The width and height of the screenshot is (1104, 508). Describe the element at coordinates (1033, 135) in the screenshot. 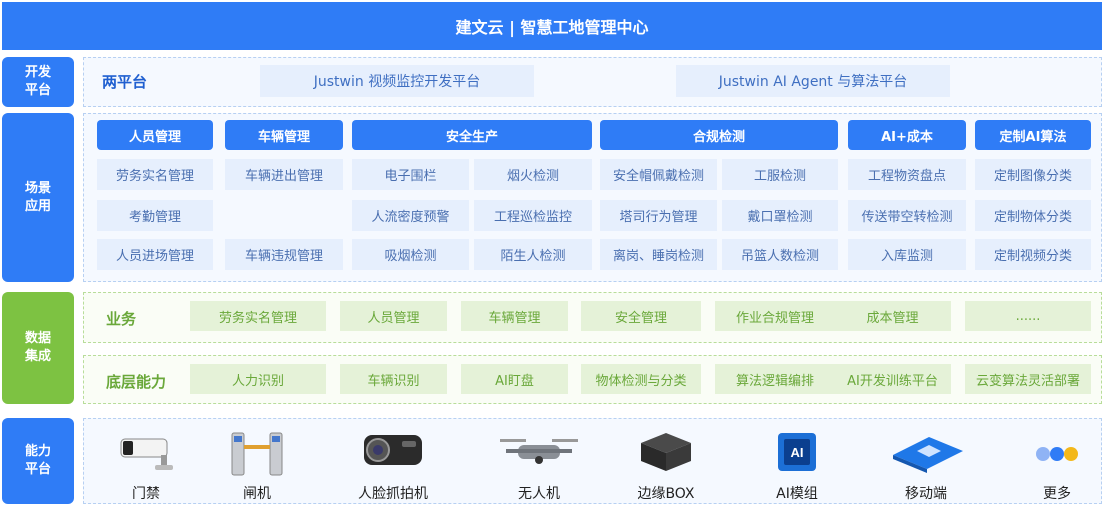

I see `category-header: 定制AI算法` at that location.